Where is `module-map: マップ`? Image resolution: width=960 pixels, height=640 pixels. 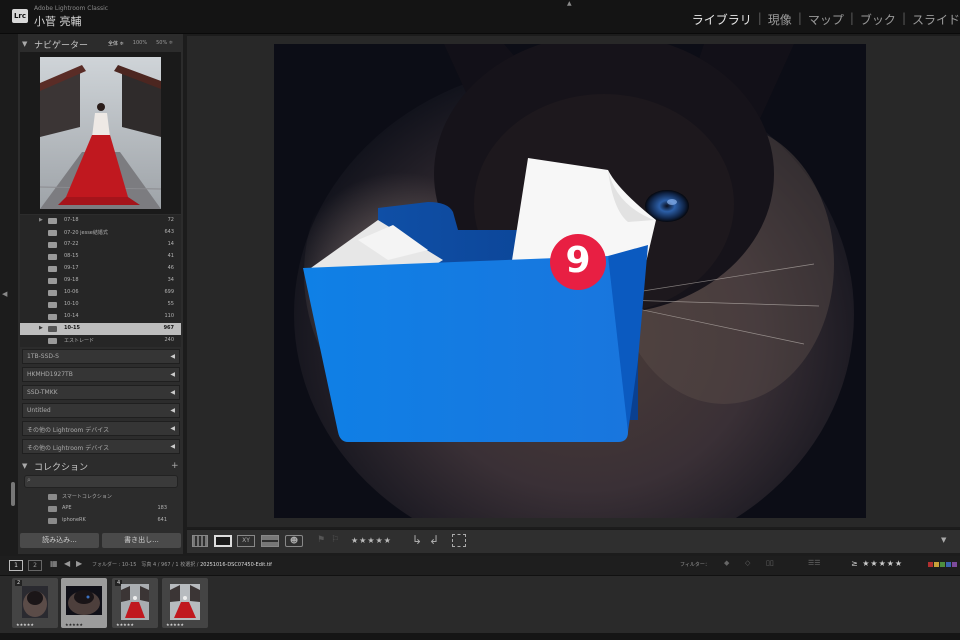
module-map: マップ is located at coordinates (826, 19).